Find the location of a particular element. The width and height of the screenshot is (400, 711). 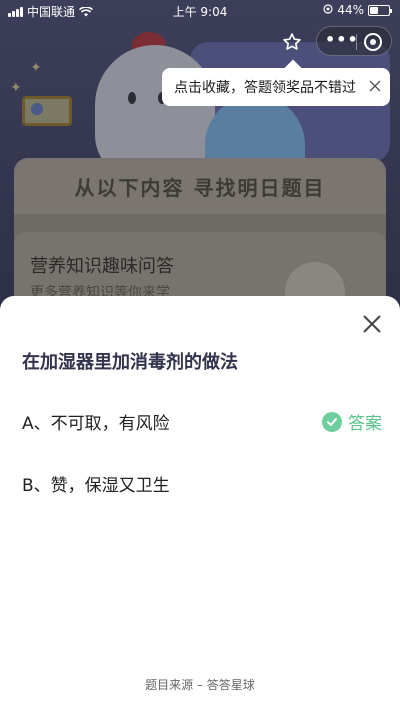

tooltip-close-button is located at coordinates (375, 85).